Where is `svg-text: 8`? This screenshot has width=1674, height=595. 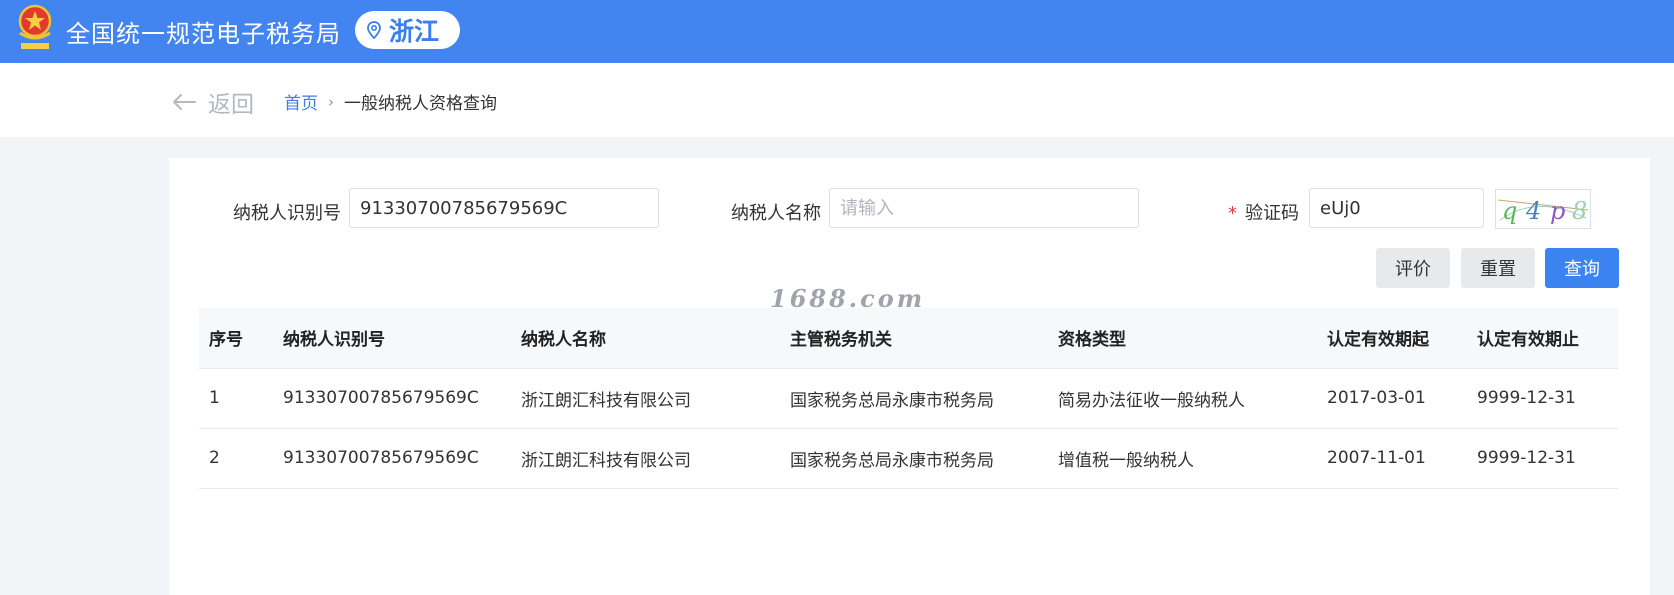 svg-text: 8 is located at coordinates (1579, 211).